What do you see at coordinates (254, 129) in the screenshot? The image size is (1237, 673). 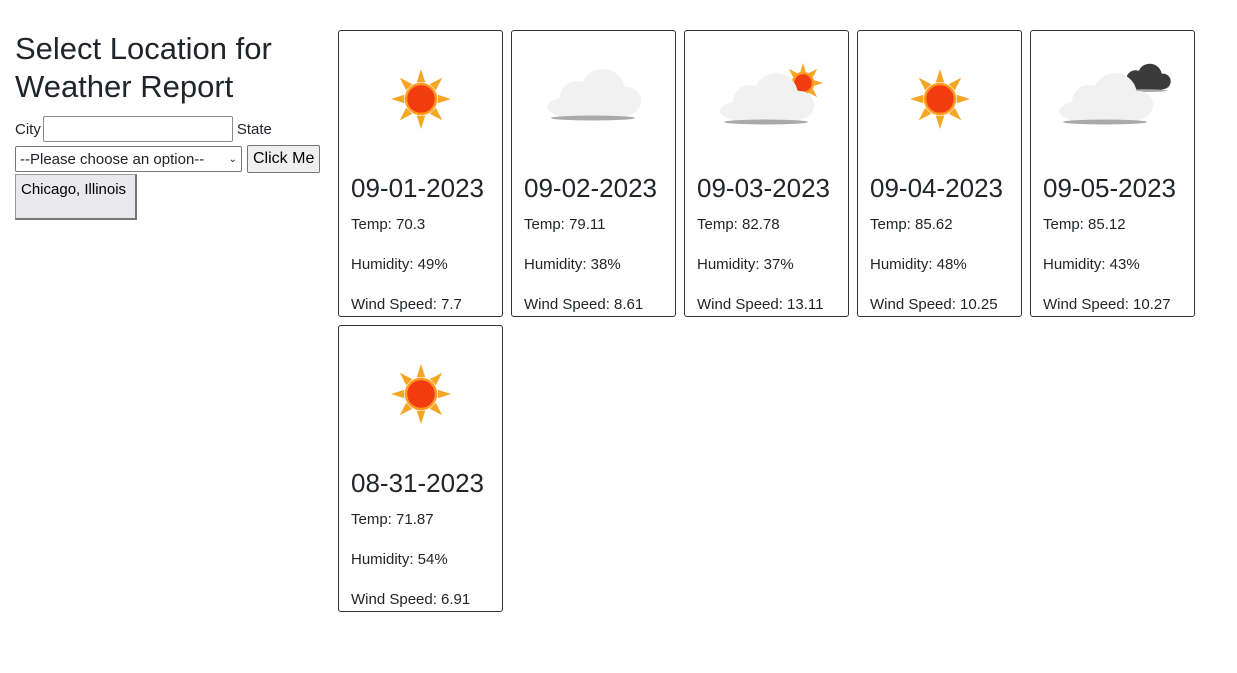 I see `state-label: State` at bounding box center [254, 129].